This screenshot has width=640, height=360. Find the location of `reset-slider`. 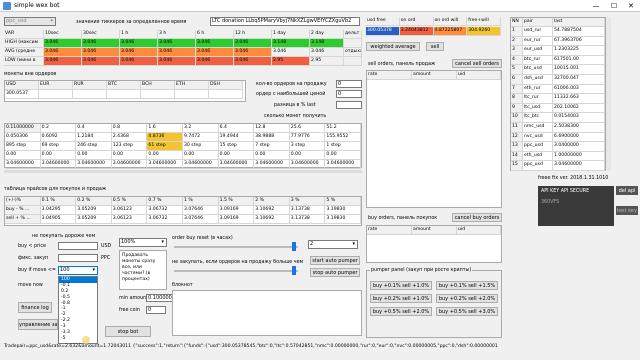

reset-slider is located at coordinates (236, 247).